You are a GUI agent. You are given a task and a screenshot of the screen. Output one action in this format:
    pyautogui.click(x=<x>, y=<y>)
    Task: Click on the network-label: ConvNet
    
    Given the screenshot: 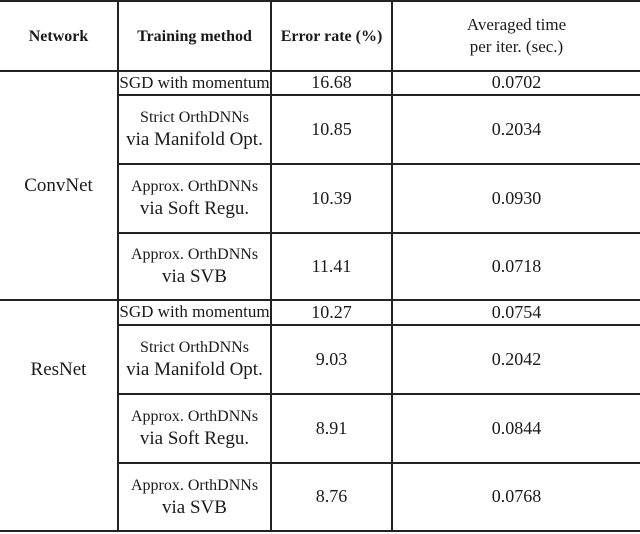 What is the action you would take?
    pyautogui.click(x=58, y=185)
    